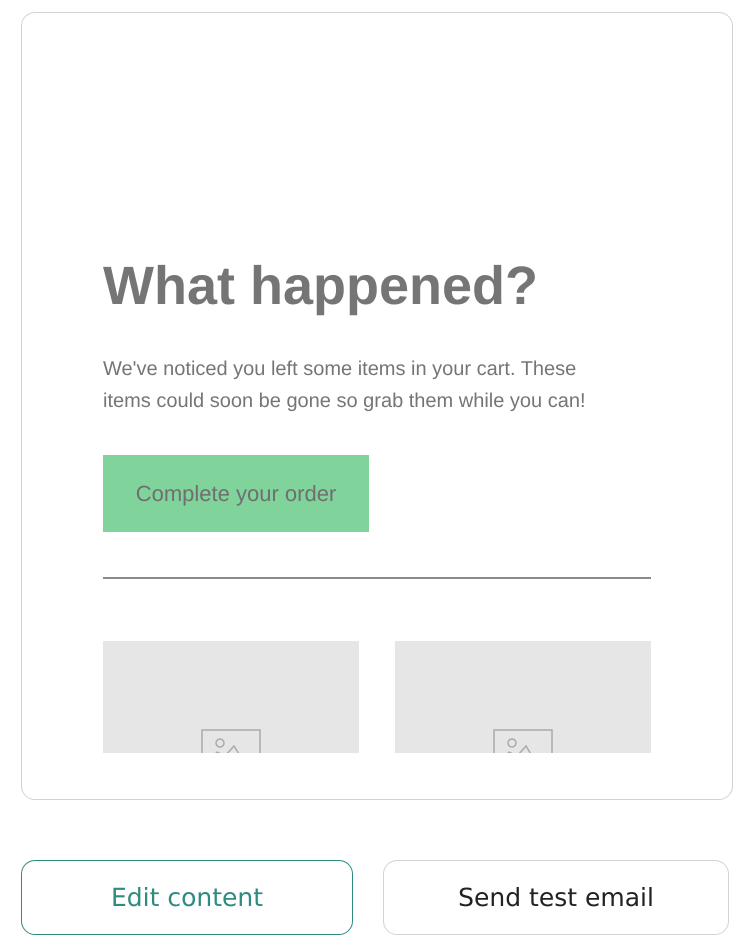  What do you see at coordinates (321, 286) in the screenshot?
I see `email-heading: What happened?` at bounding box center [321, 286].